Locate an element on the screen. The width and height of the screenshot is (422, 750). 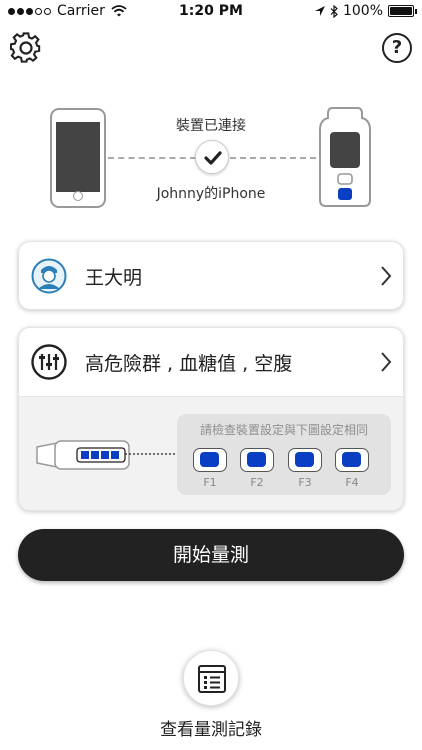
battery-icon is located at coordinates (402, 11).